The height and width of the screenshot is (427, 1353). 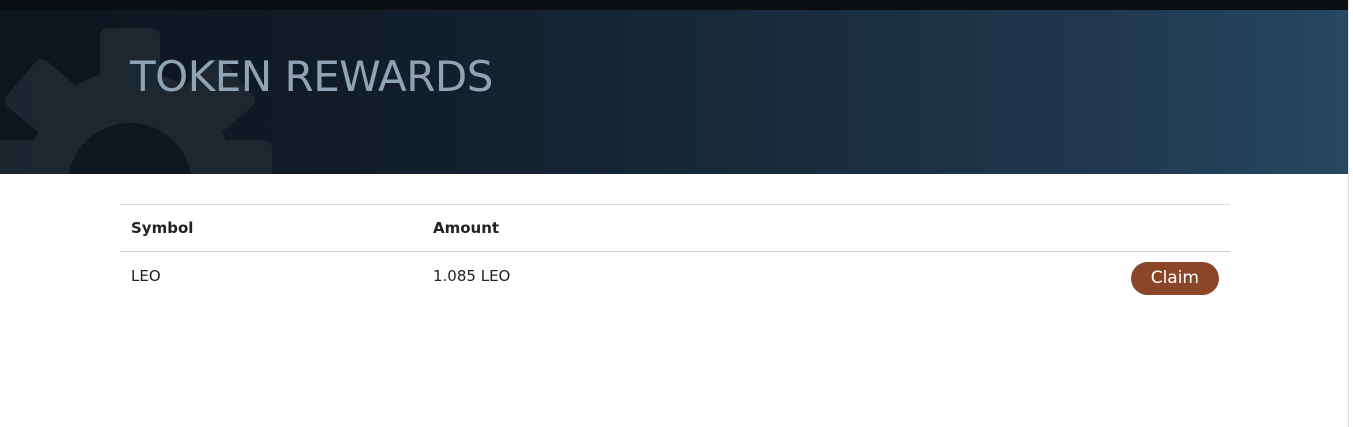 What do you see at coordinates (1017, 228) in the screenshot?
I see `column-header-action` at bounding box center [1017, 228].